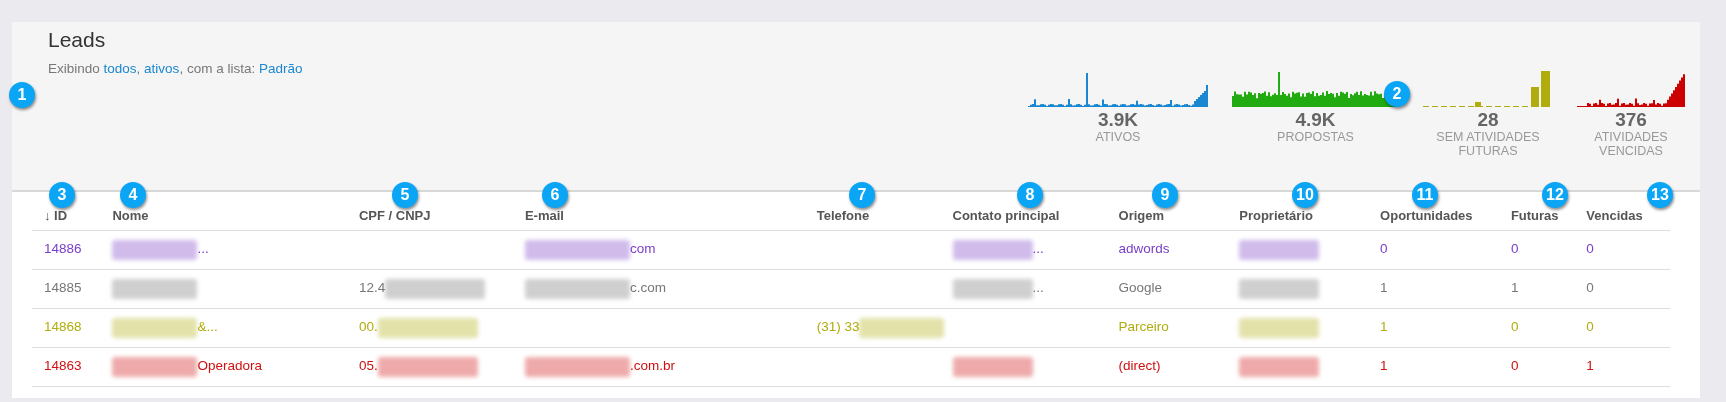  I want to click on table-cell: adwords, so click(1144, 249).